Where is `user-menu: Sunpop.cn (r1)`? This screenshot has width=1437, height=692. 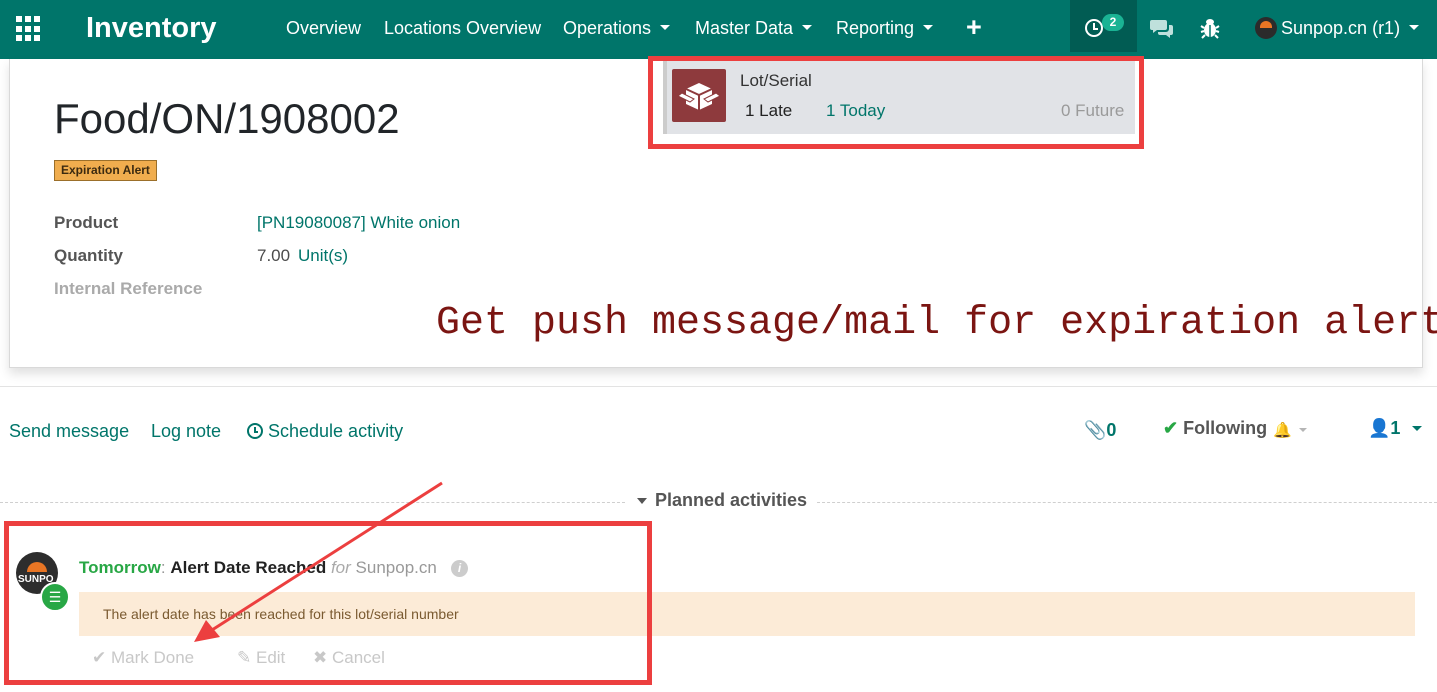 user-menu: Sunpop.cn (r1) is located at coordinates (1350, 28).